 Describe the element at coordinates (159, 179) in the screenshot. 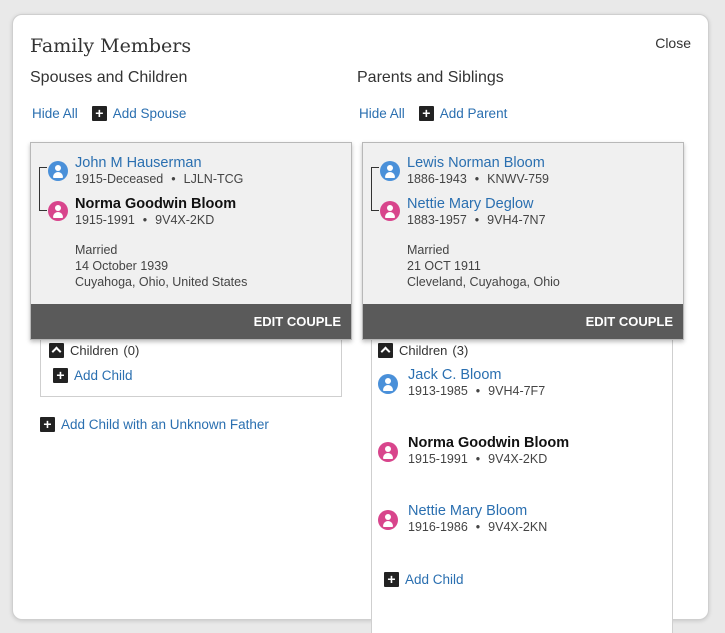

I see `person-meta: 1915-Deceased • LJLN-TCG` at that location.